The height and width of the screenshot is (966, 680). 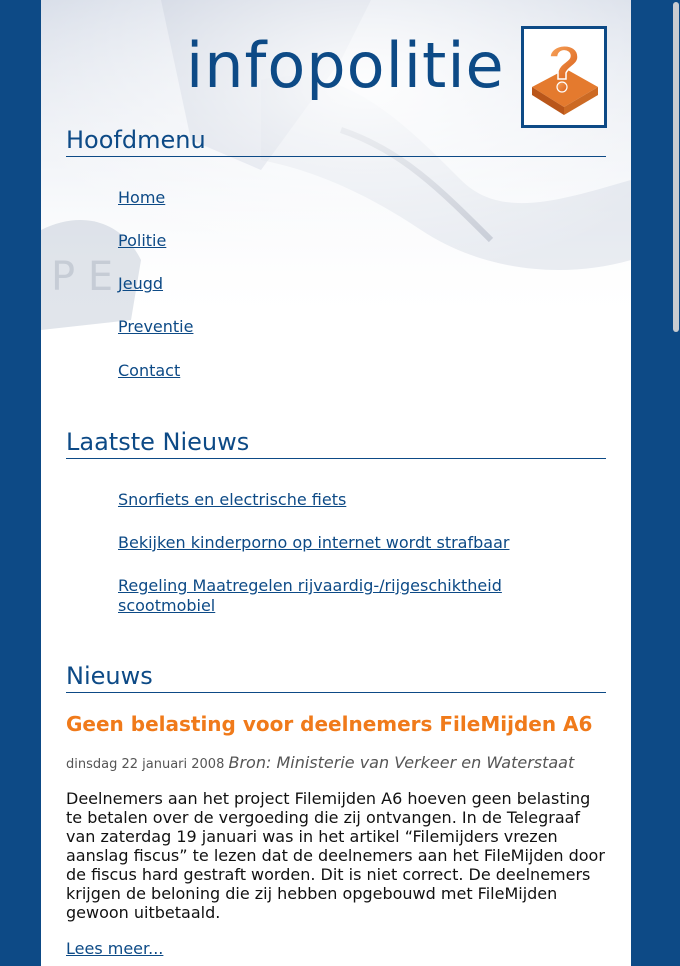 I want to click on nav-link-contact: Contact, so click(x=149, y=371).